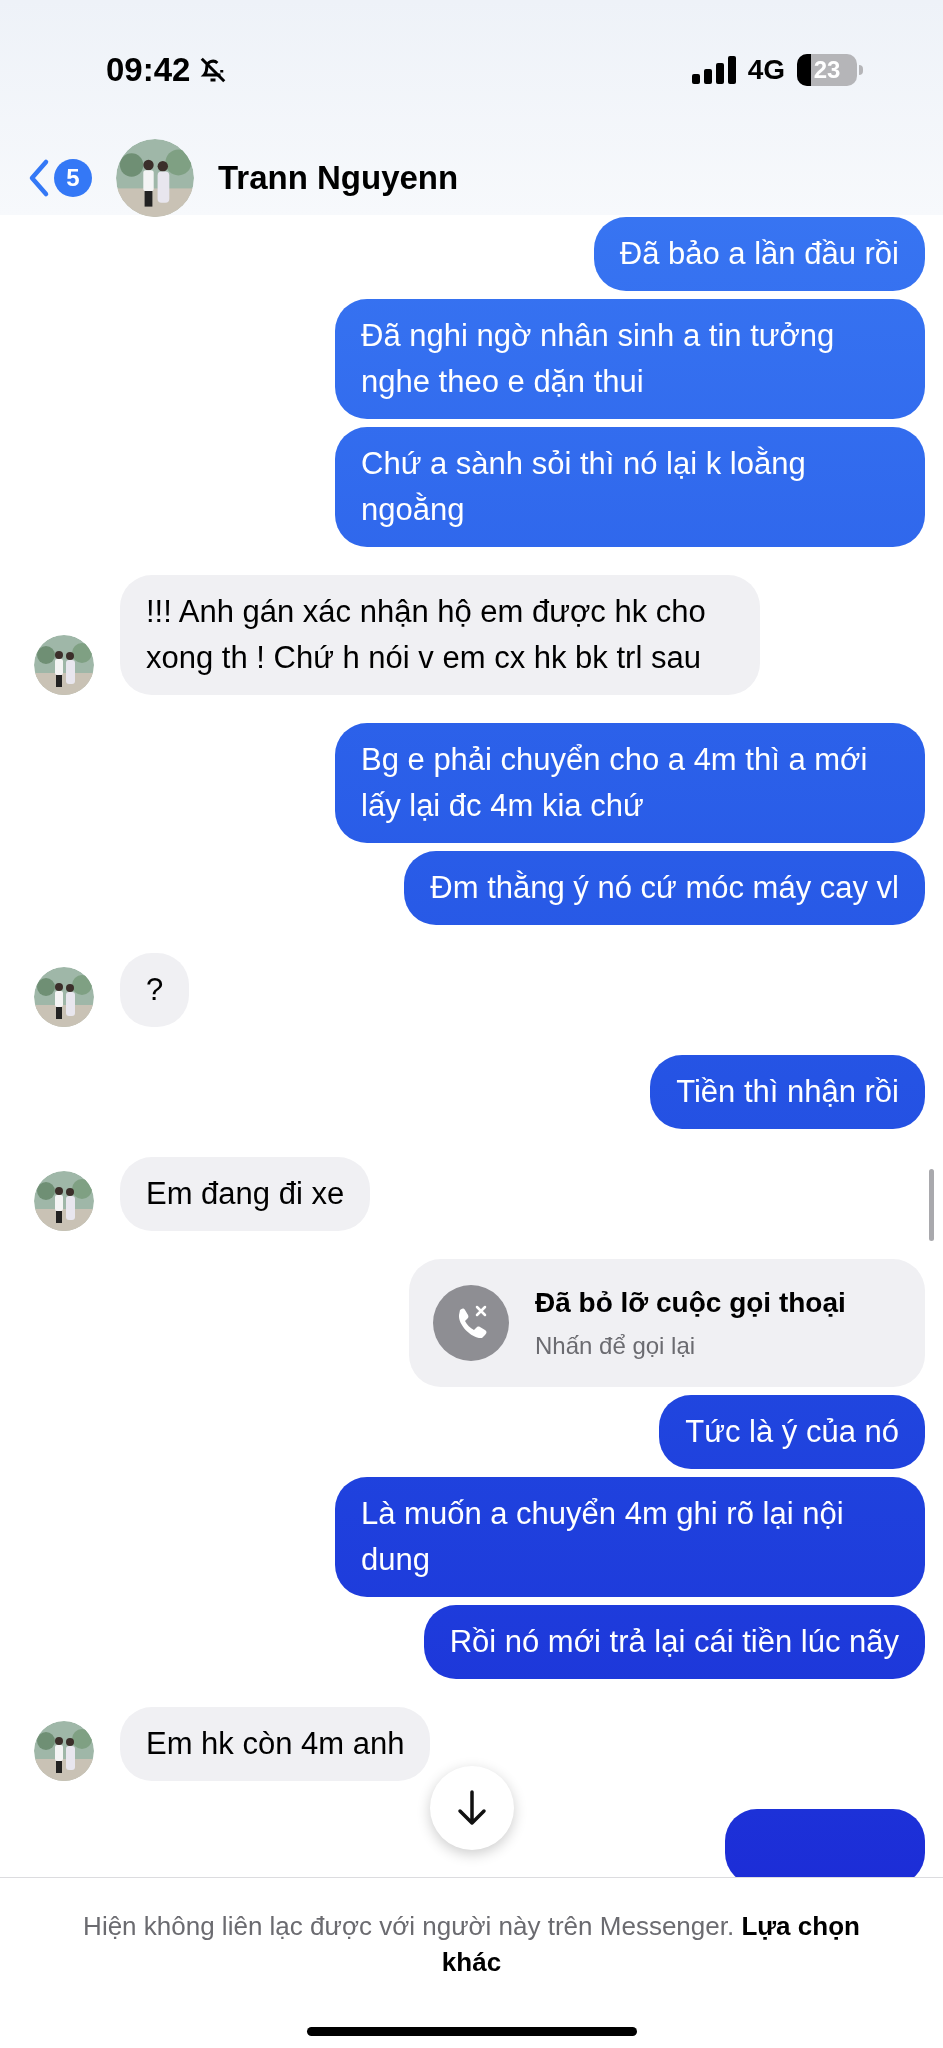 The width and height of the screenshot is (943, 2048). I want to click on scroll-down-button, so click(472, 1808).